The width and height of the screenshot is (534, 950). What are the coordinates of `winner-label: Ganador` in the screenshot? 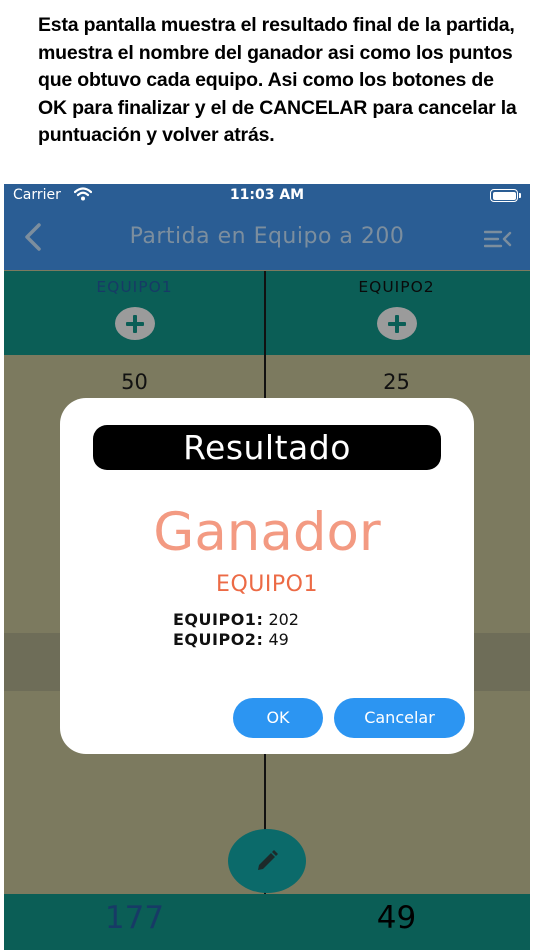 It's located at (267, 532).